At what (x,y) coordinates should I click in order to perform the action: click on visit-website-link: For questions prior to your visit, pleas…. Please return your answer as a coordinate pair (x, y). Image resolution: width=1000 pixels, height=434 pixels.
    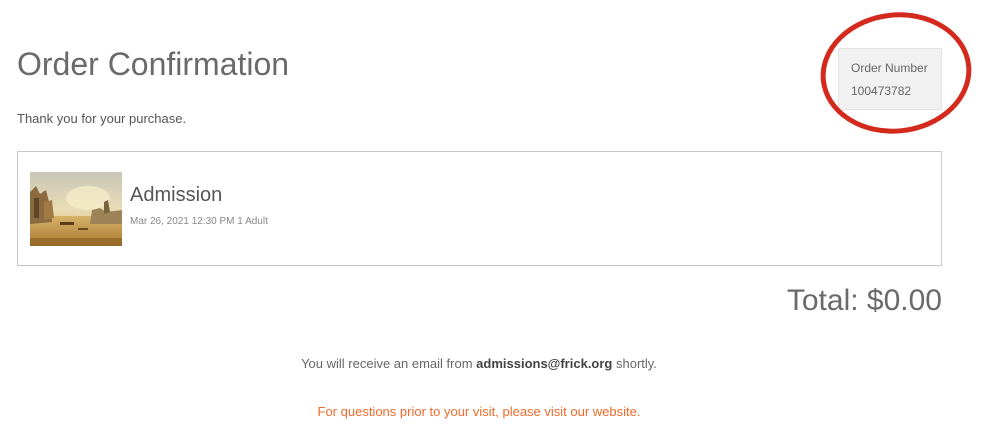
    Looking at the image, I should click on (479, 411).